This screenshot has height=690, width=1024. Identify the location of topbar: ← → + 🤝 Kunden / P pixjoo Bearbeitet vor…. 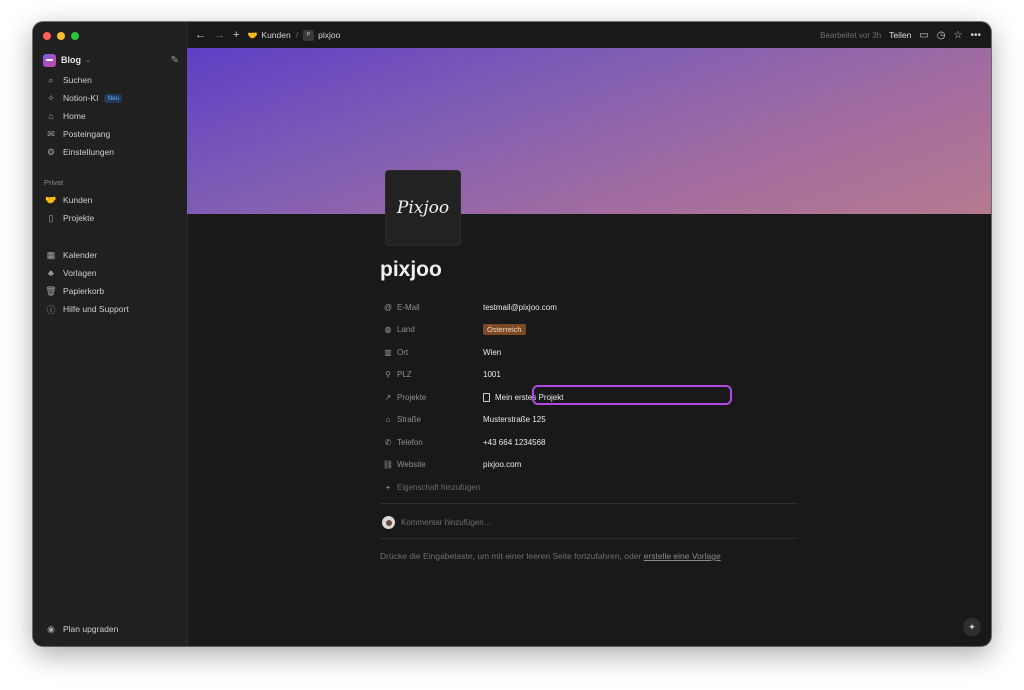
(589, 35).